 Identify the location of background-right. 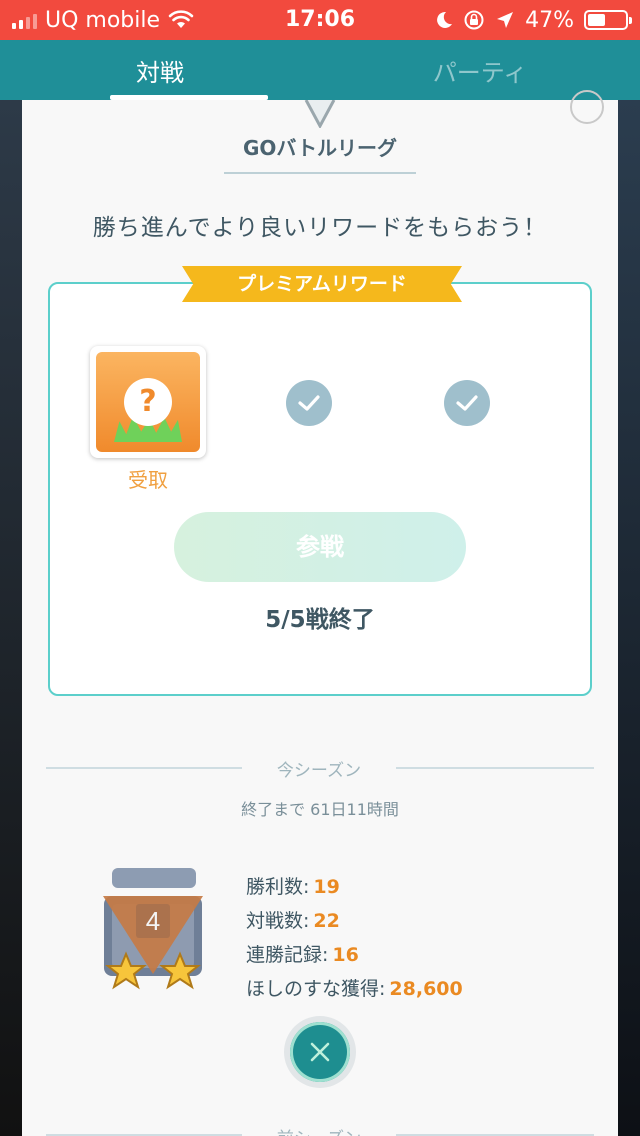
(629, 618).